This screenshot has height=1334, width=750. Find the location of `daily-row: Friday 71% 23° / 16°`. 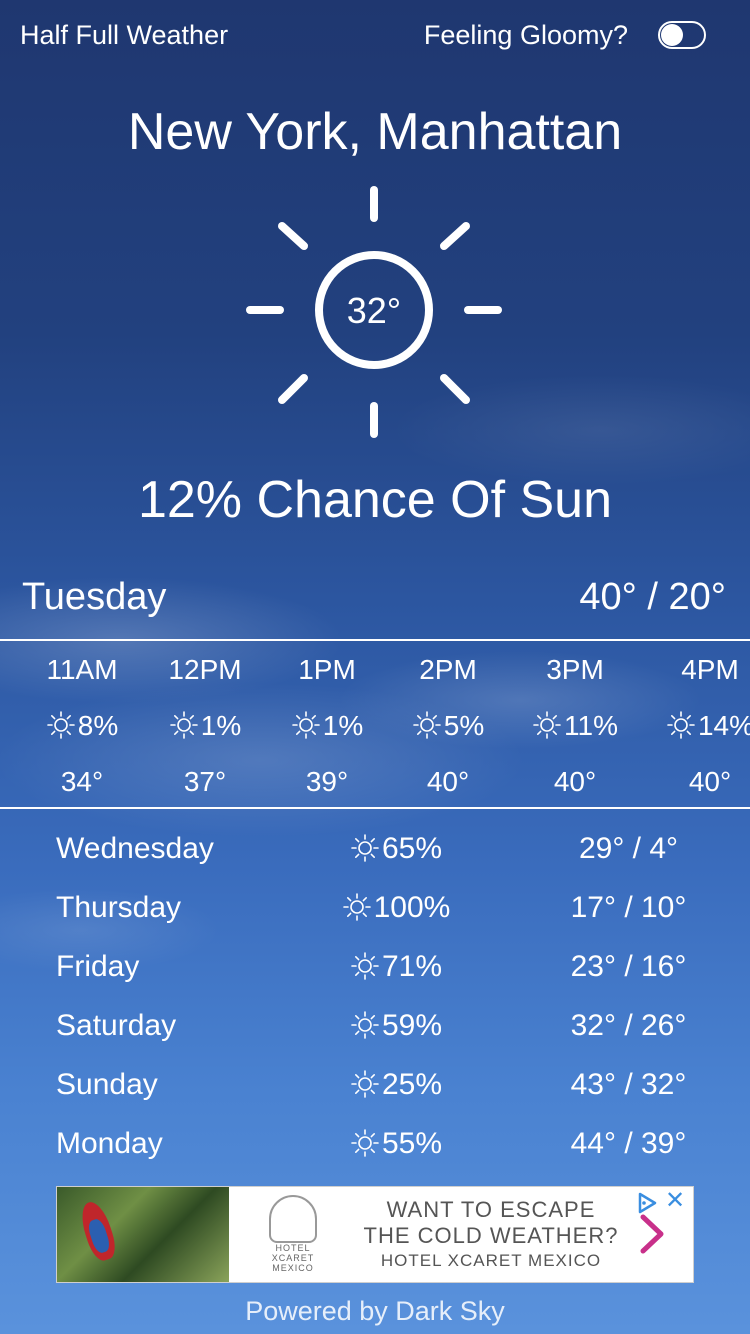

daily-row: Friday 71% 23° / 16° is located at coordinates (376, 975).